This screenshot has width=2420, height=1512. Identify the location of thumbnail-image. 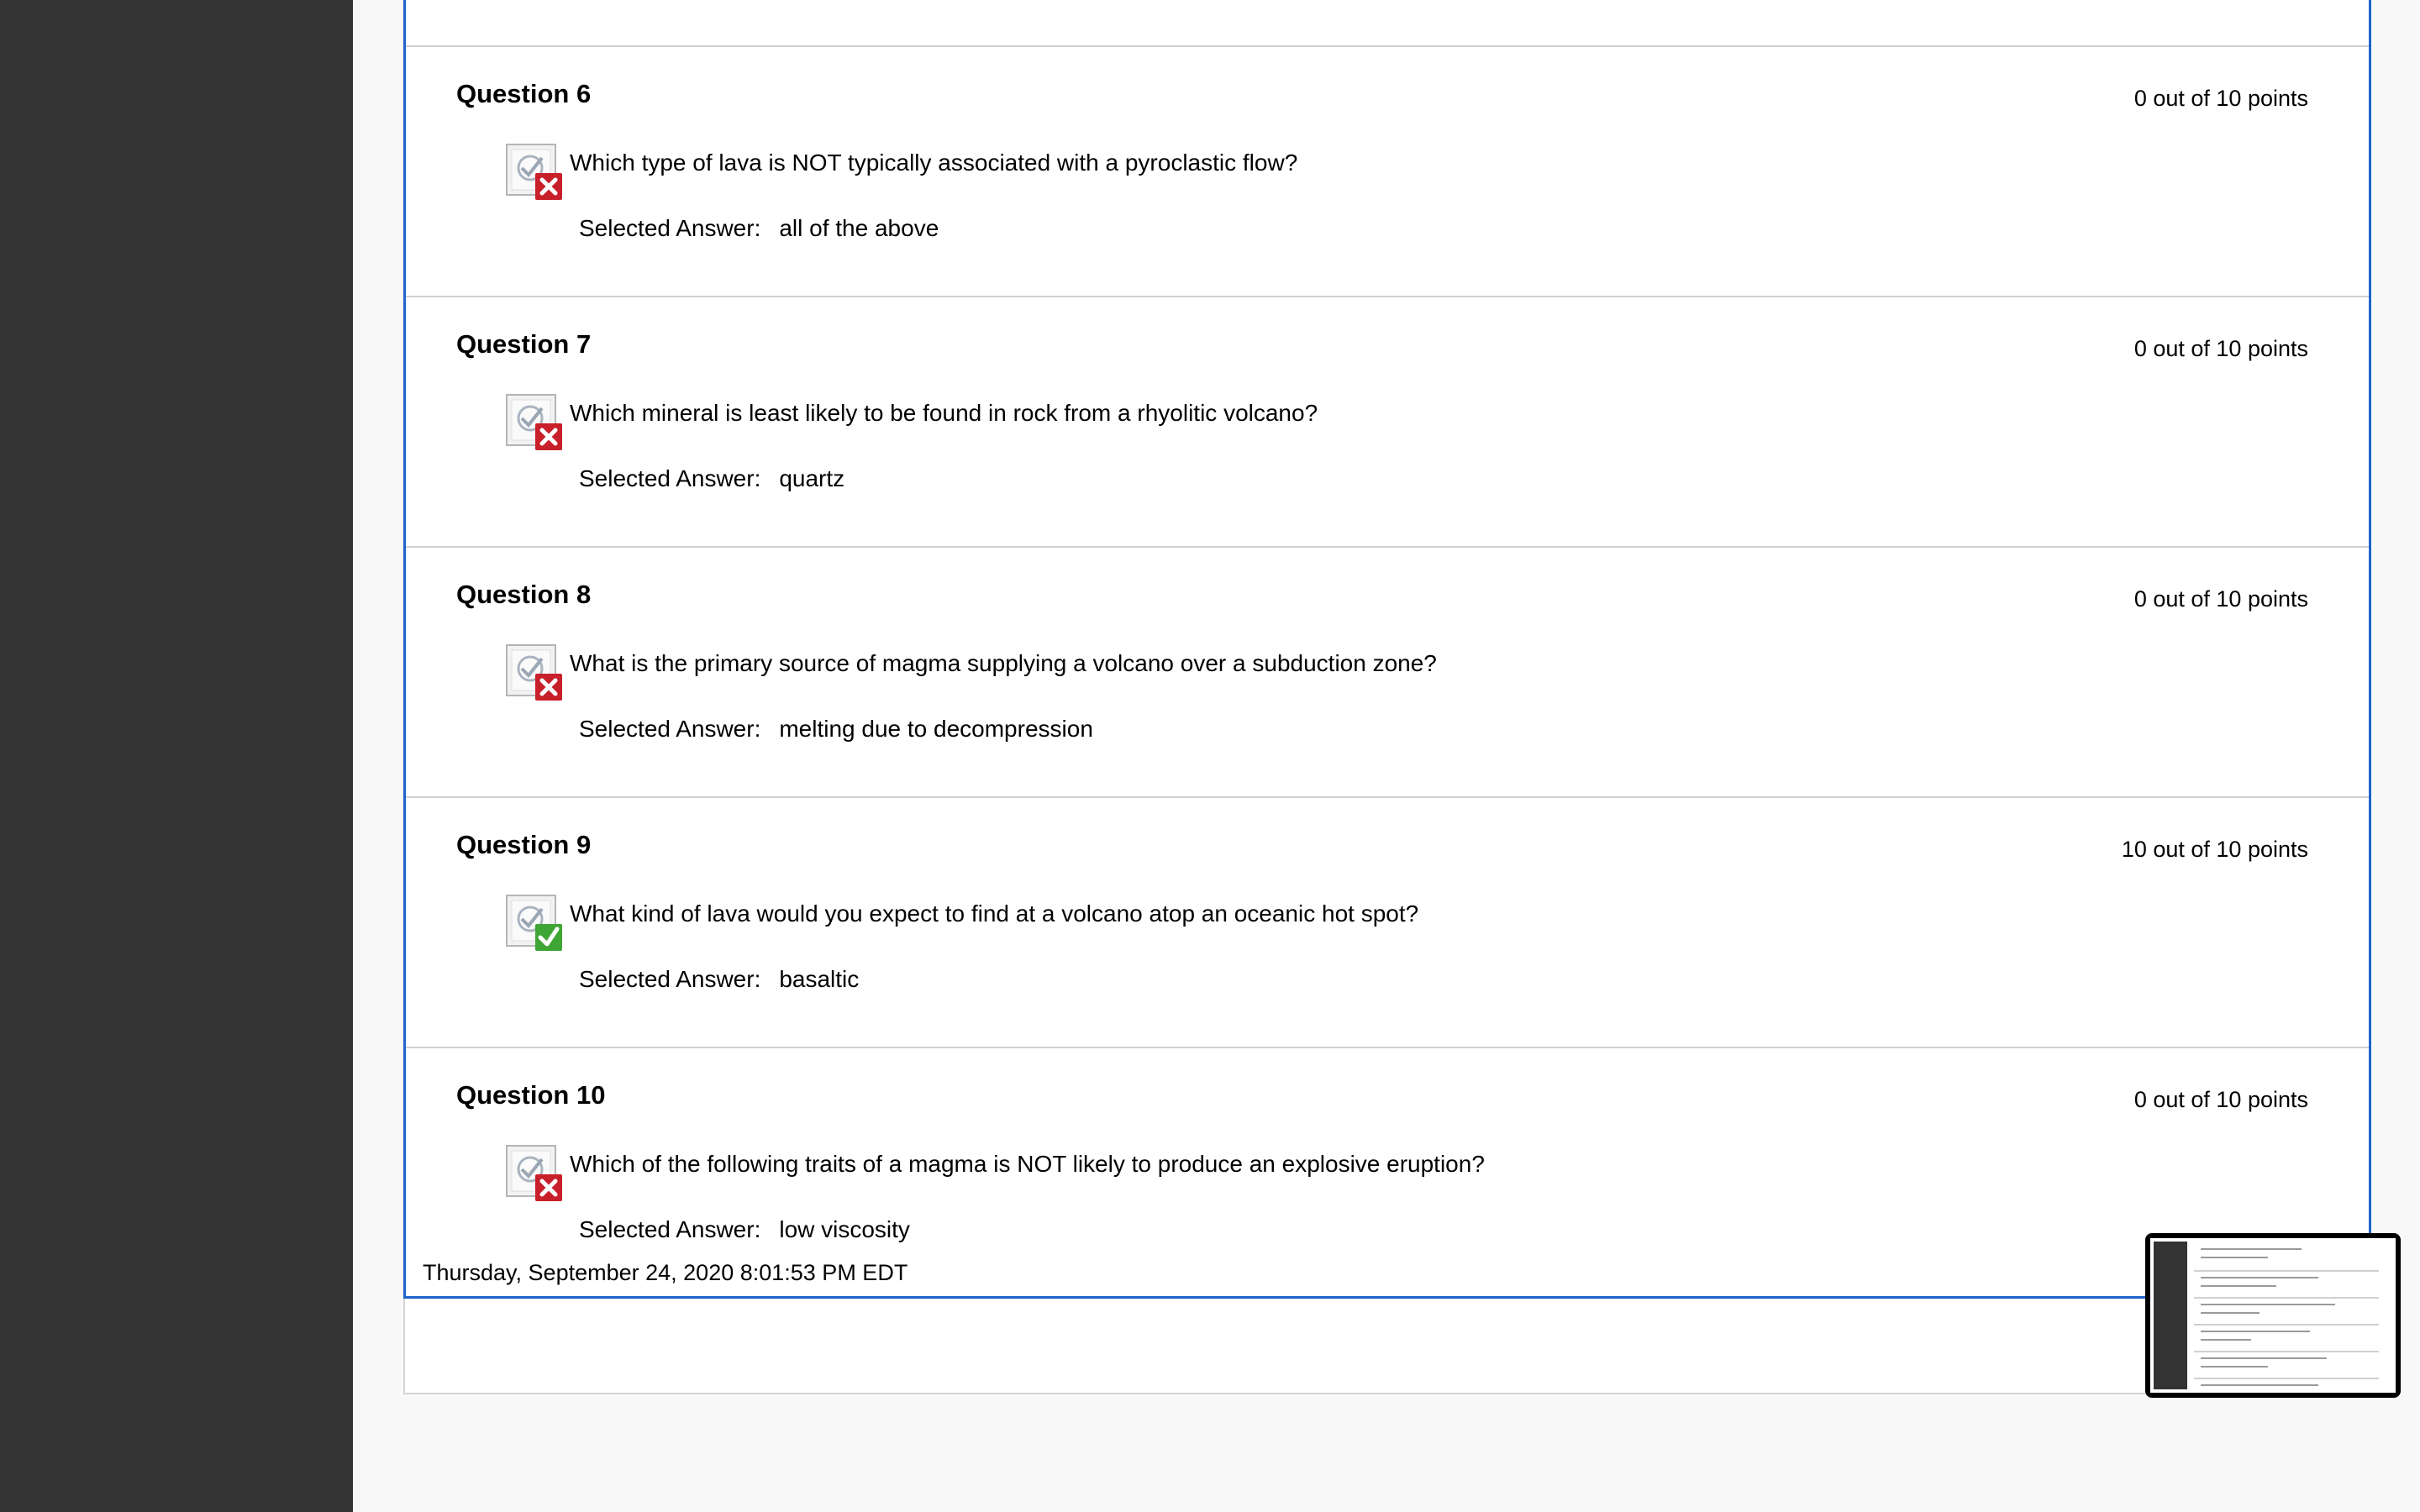
(2273, 1315).